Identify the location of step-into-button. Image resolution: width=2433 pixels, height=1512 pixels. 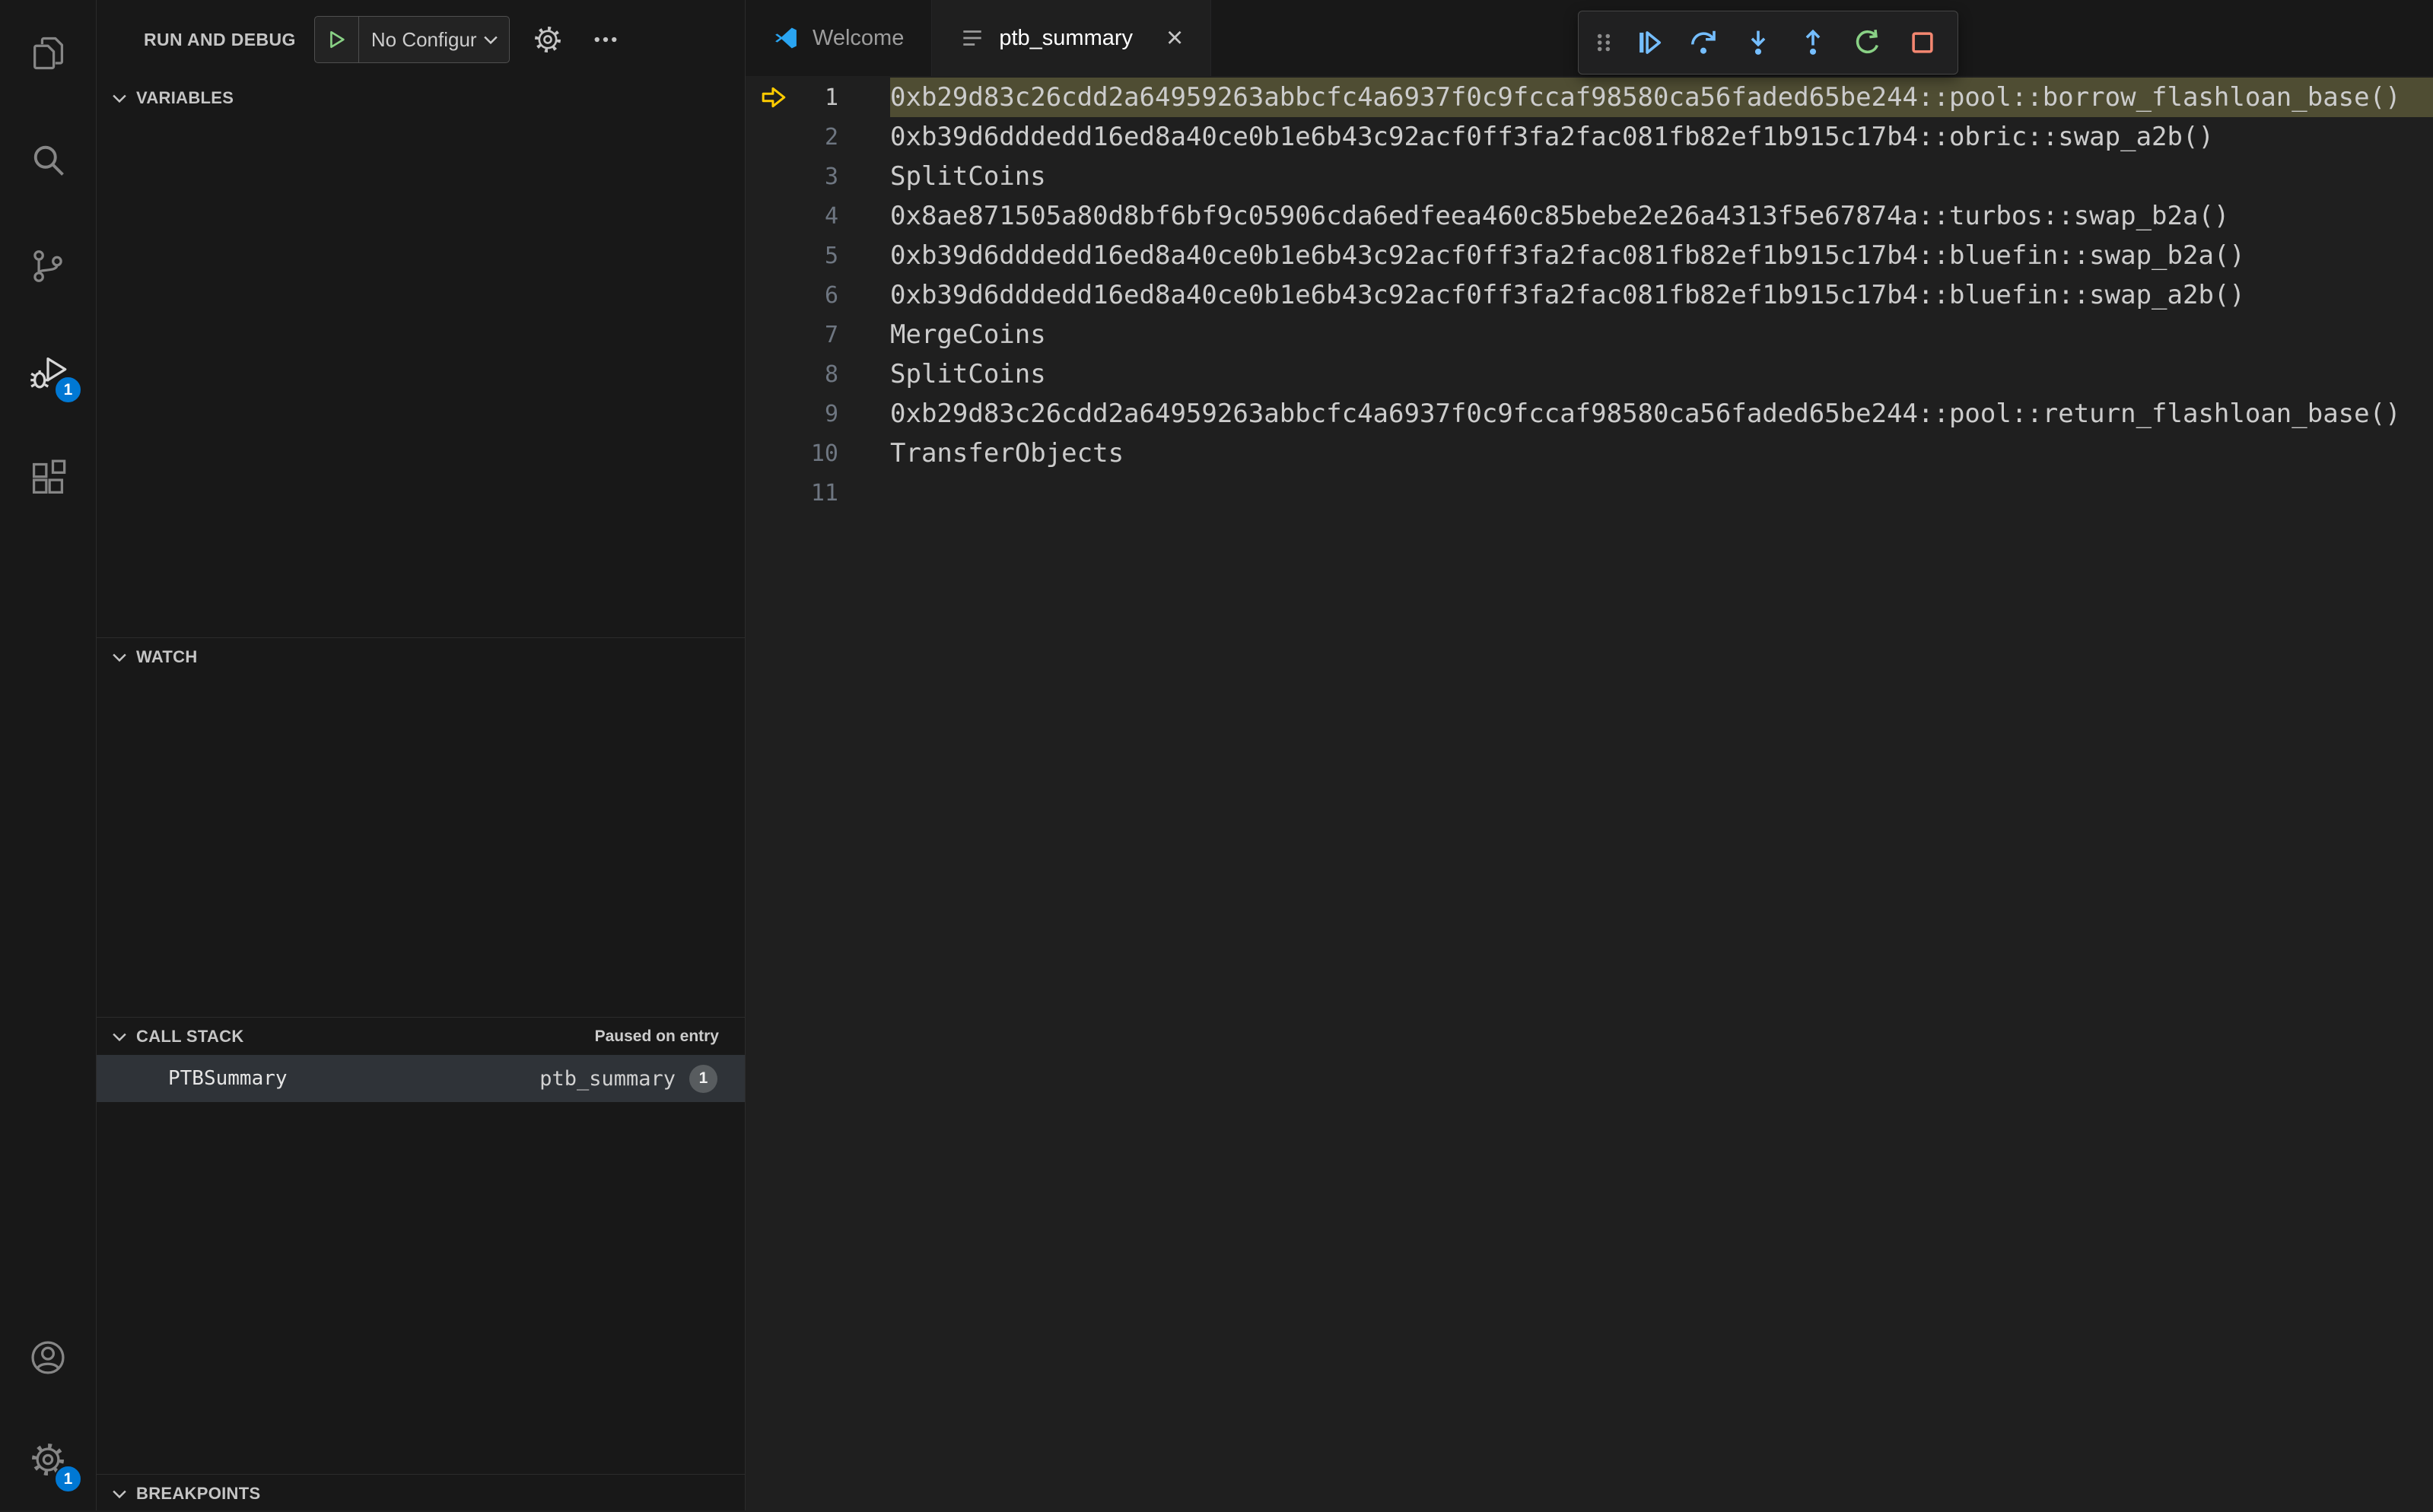
(1758, 42).